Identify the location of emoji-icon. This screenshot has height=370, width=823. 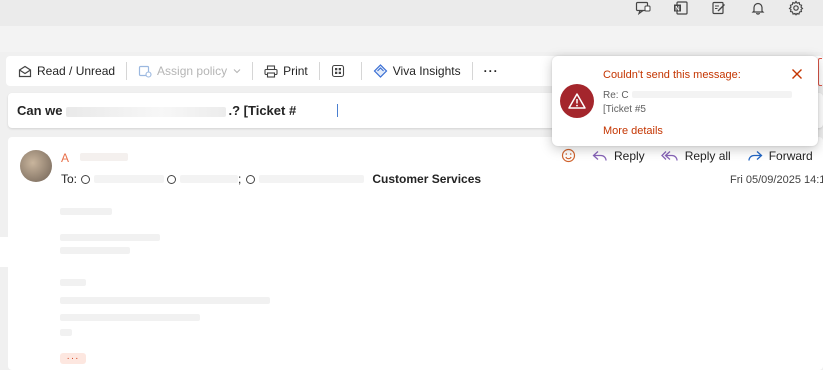
(568, 155).